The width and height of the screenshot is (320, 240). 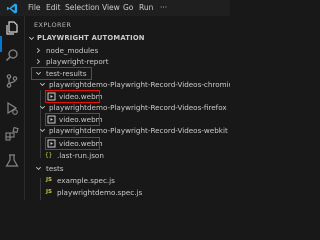 I want to click on tree-item-label: playwright-report, so click(x=77, y=61).